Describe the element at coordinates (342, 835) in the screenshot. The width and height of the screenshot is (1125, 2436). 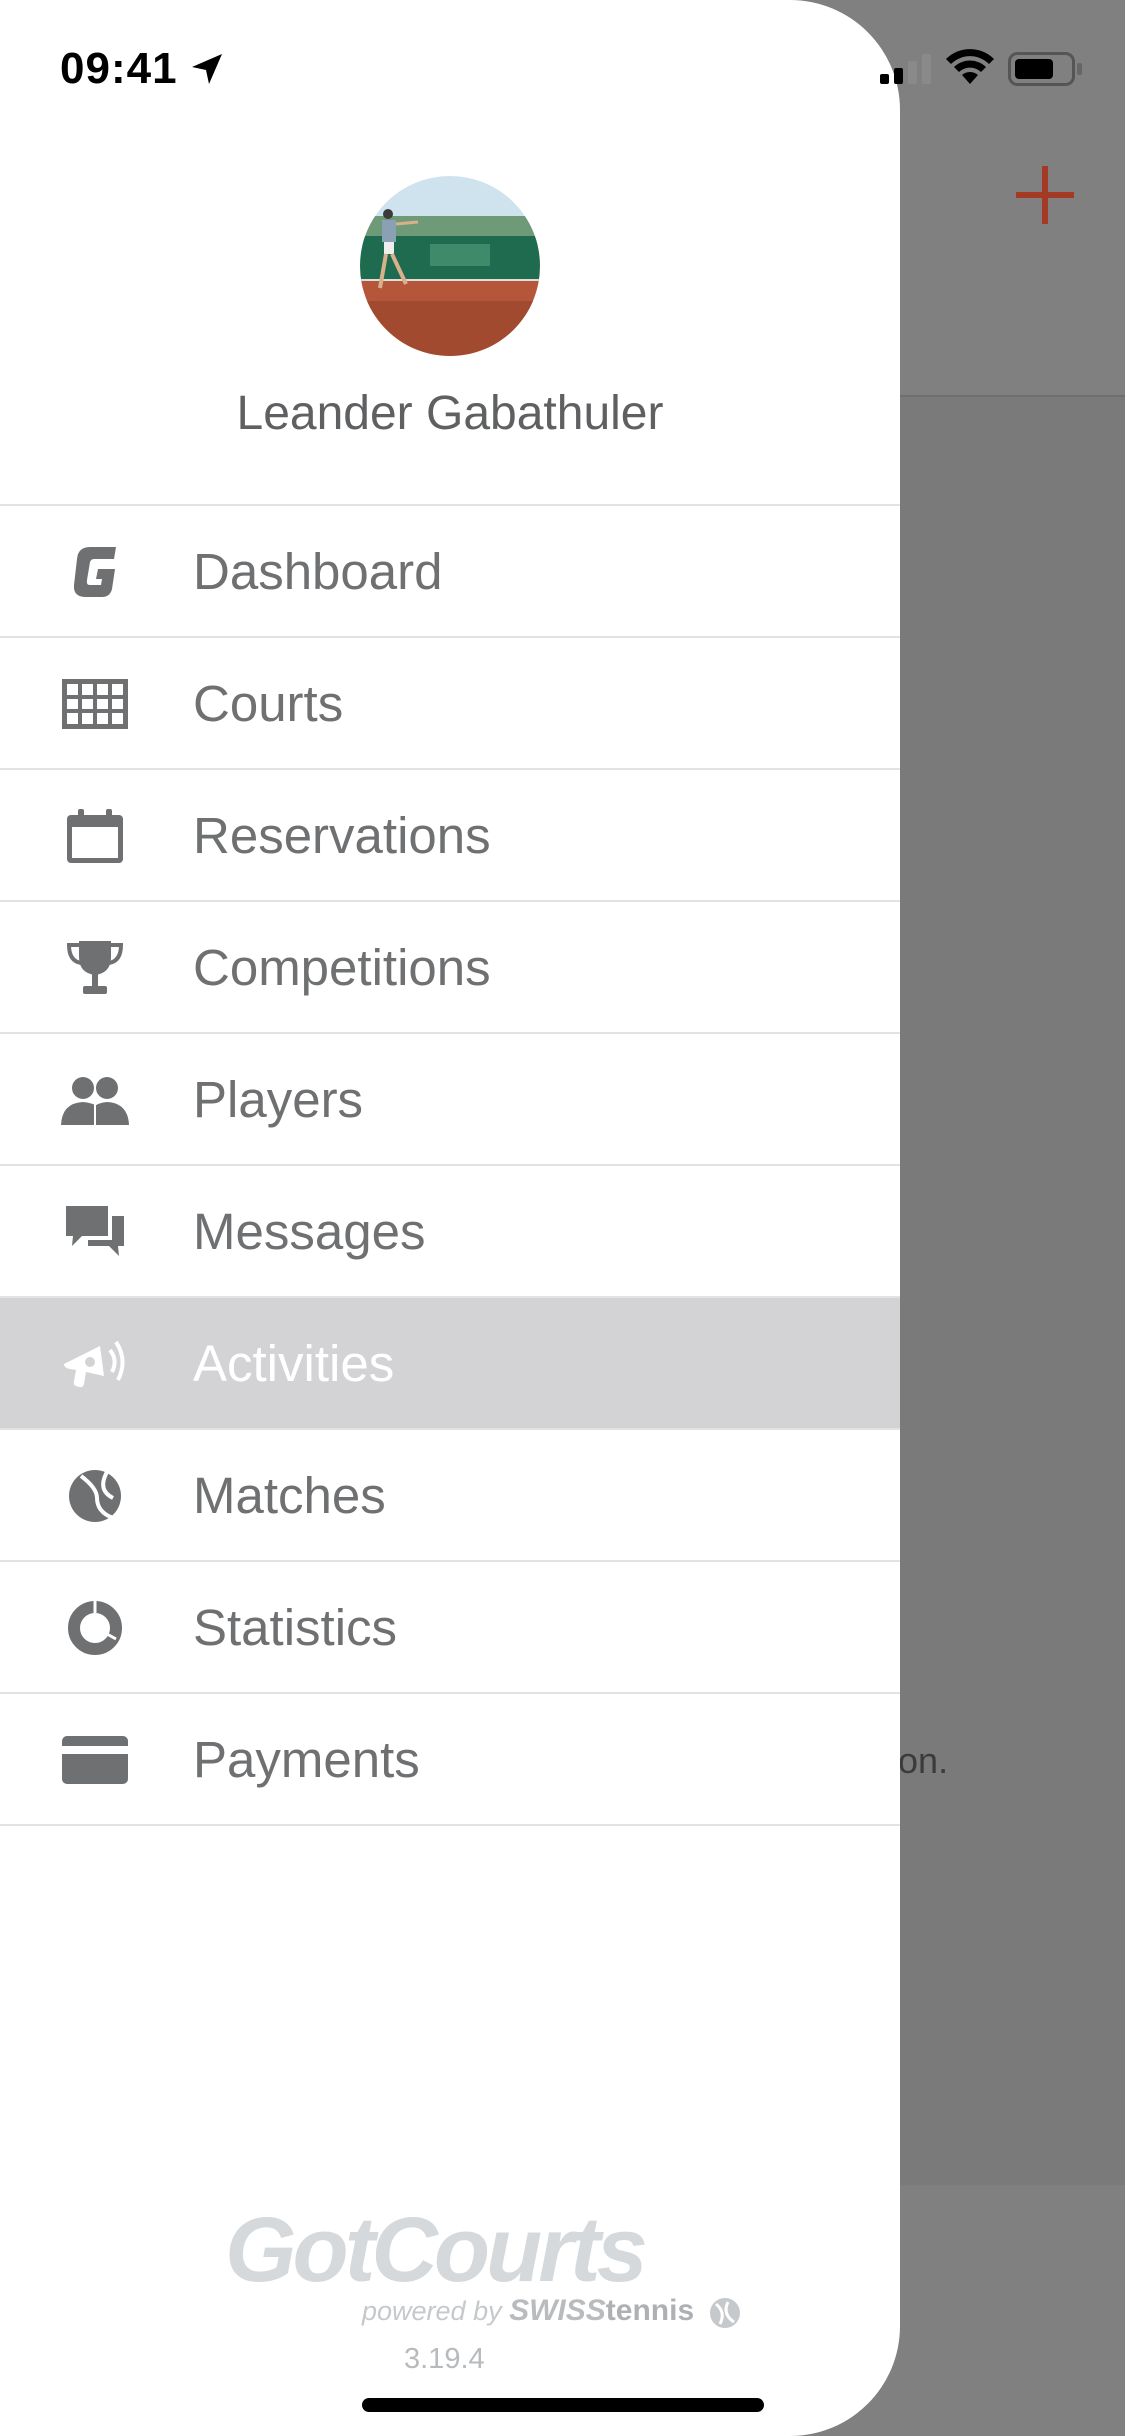
I see `menu-label: Reservations` at that location.